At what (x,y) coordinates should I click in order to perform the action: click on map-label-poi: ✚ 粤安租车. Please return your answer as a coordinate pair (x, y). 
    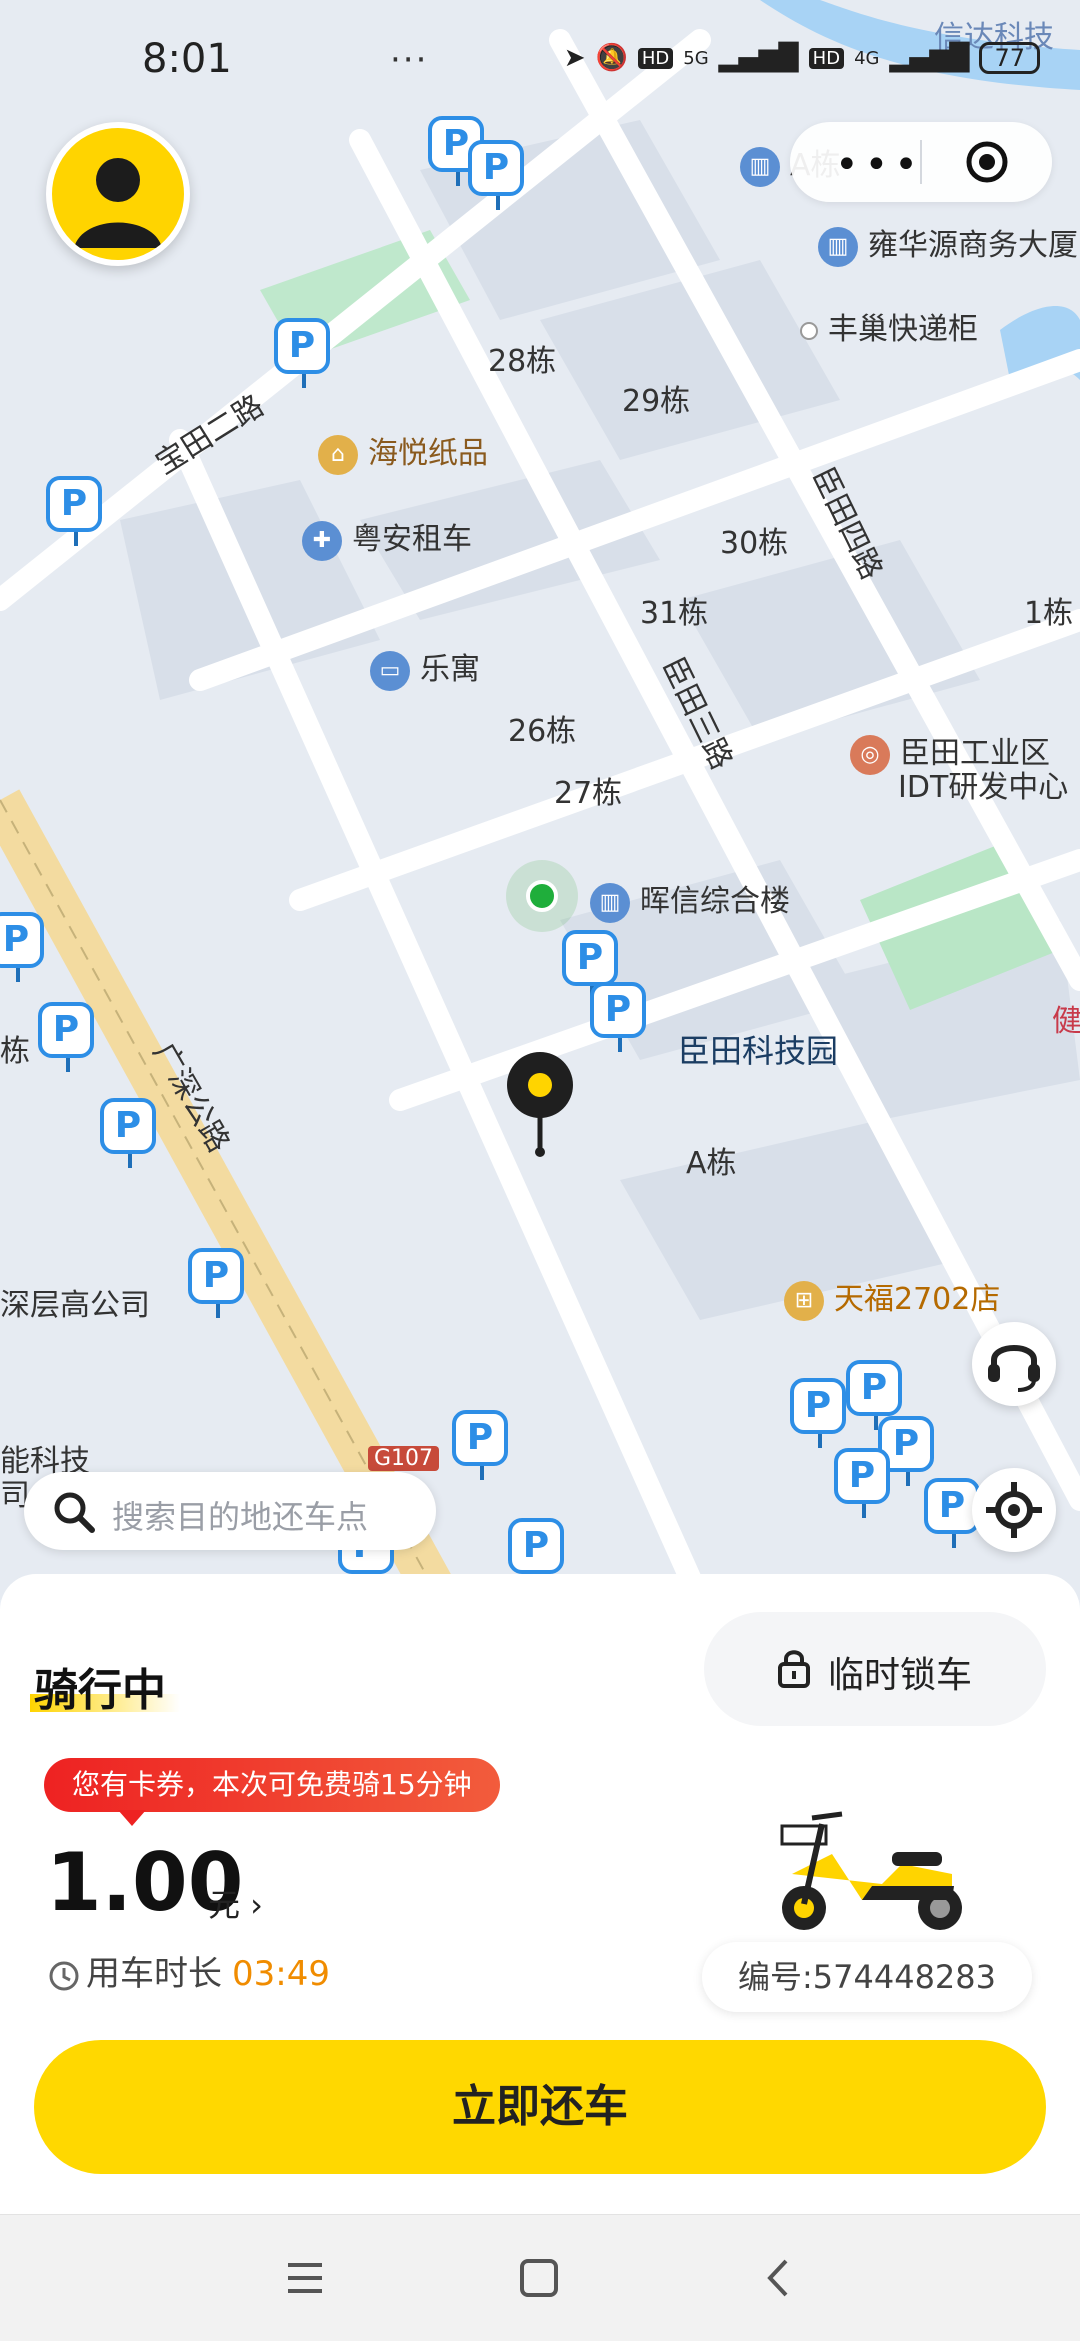
    Looking at the image, I should click on (387, 537).